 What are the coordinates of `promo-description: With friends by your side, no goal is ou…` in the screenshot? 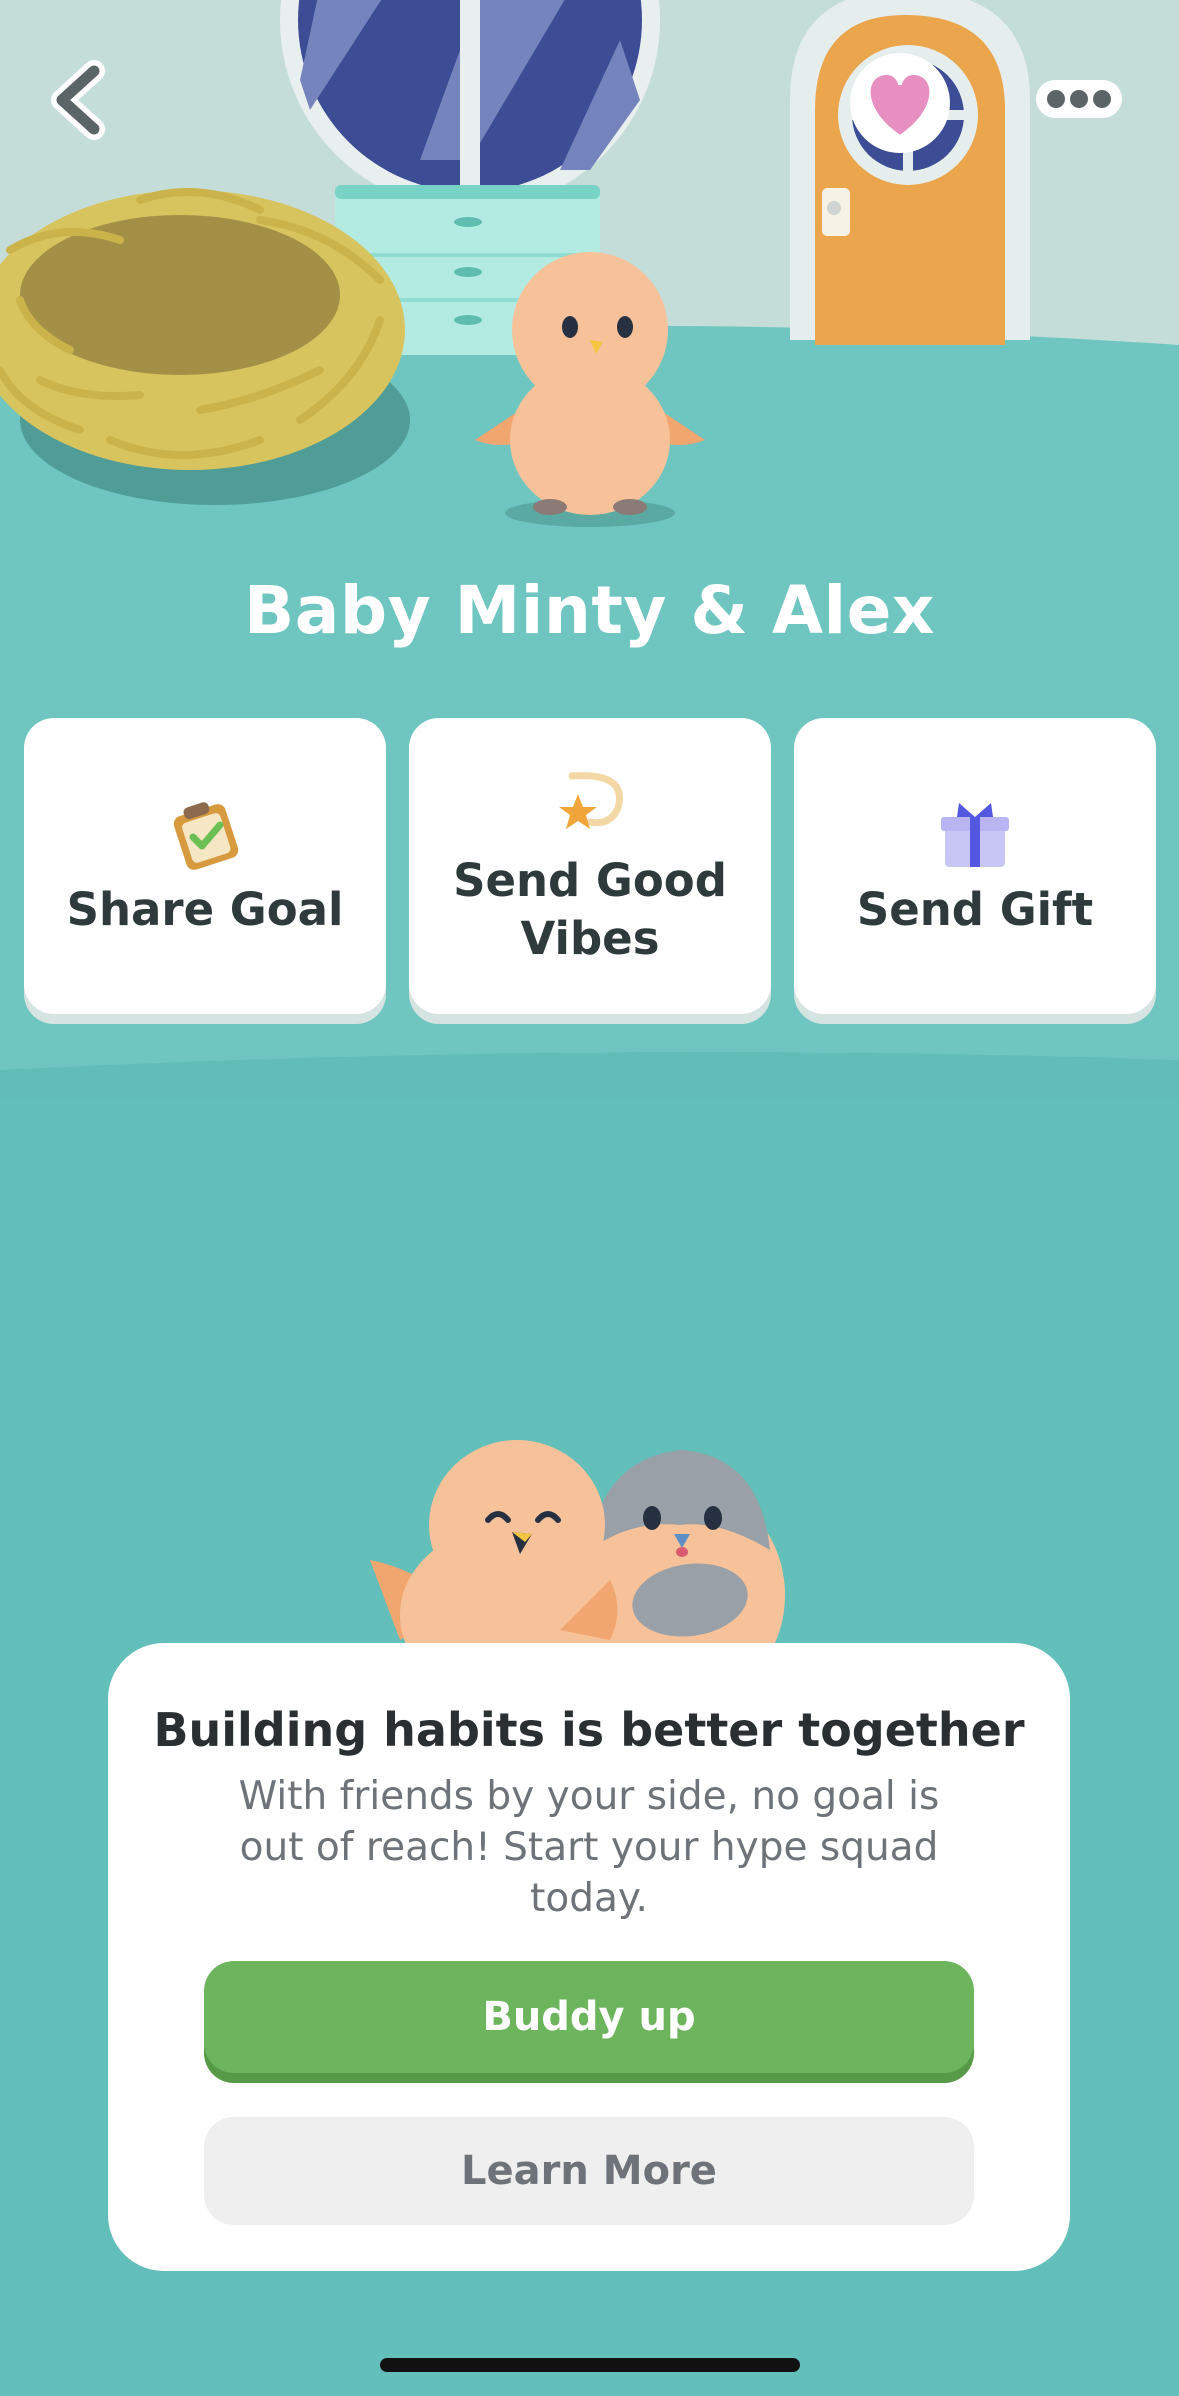 It's located at (589, 1847).